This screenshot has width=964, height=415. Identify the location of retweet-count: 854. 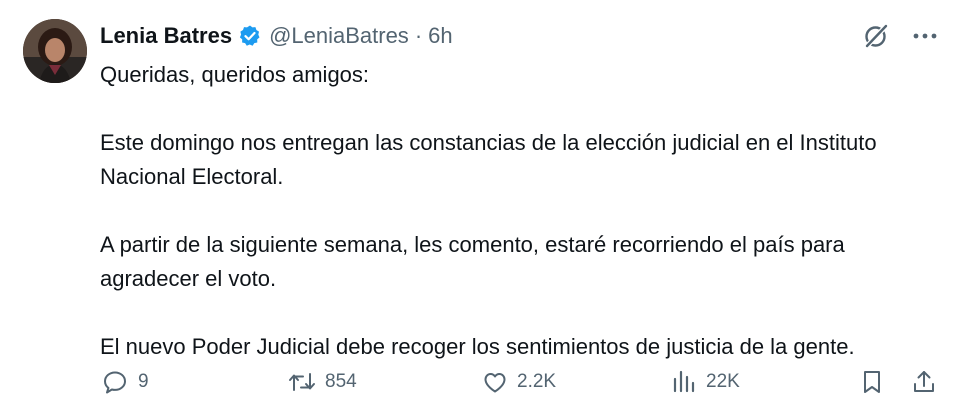
(341, 381).